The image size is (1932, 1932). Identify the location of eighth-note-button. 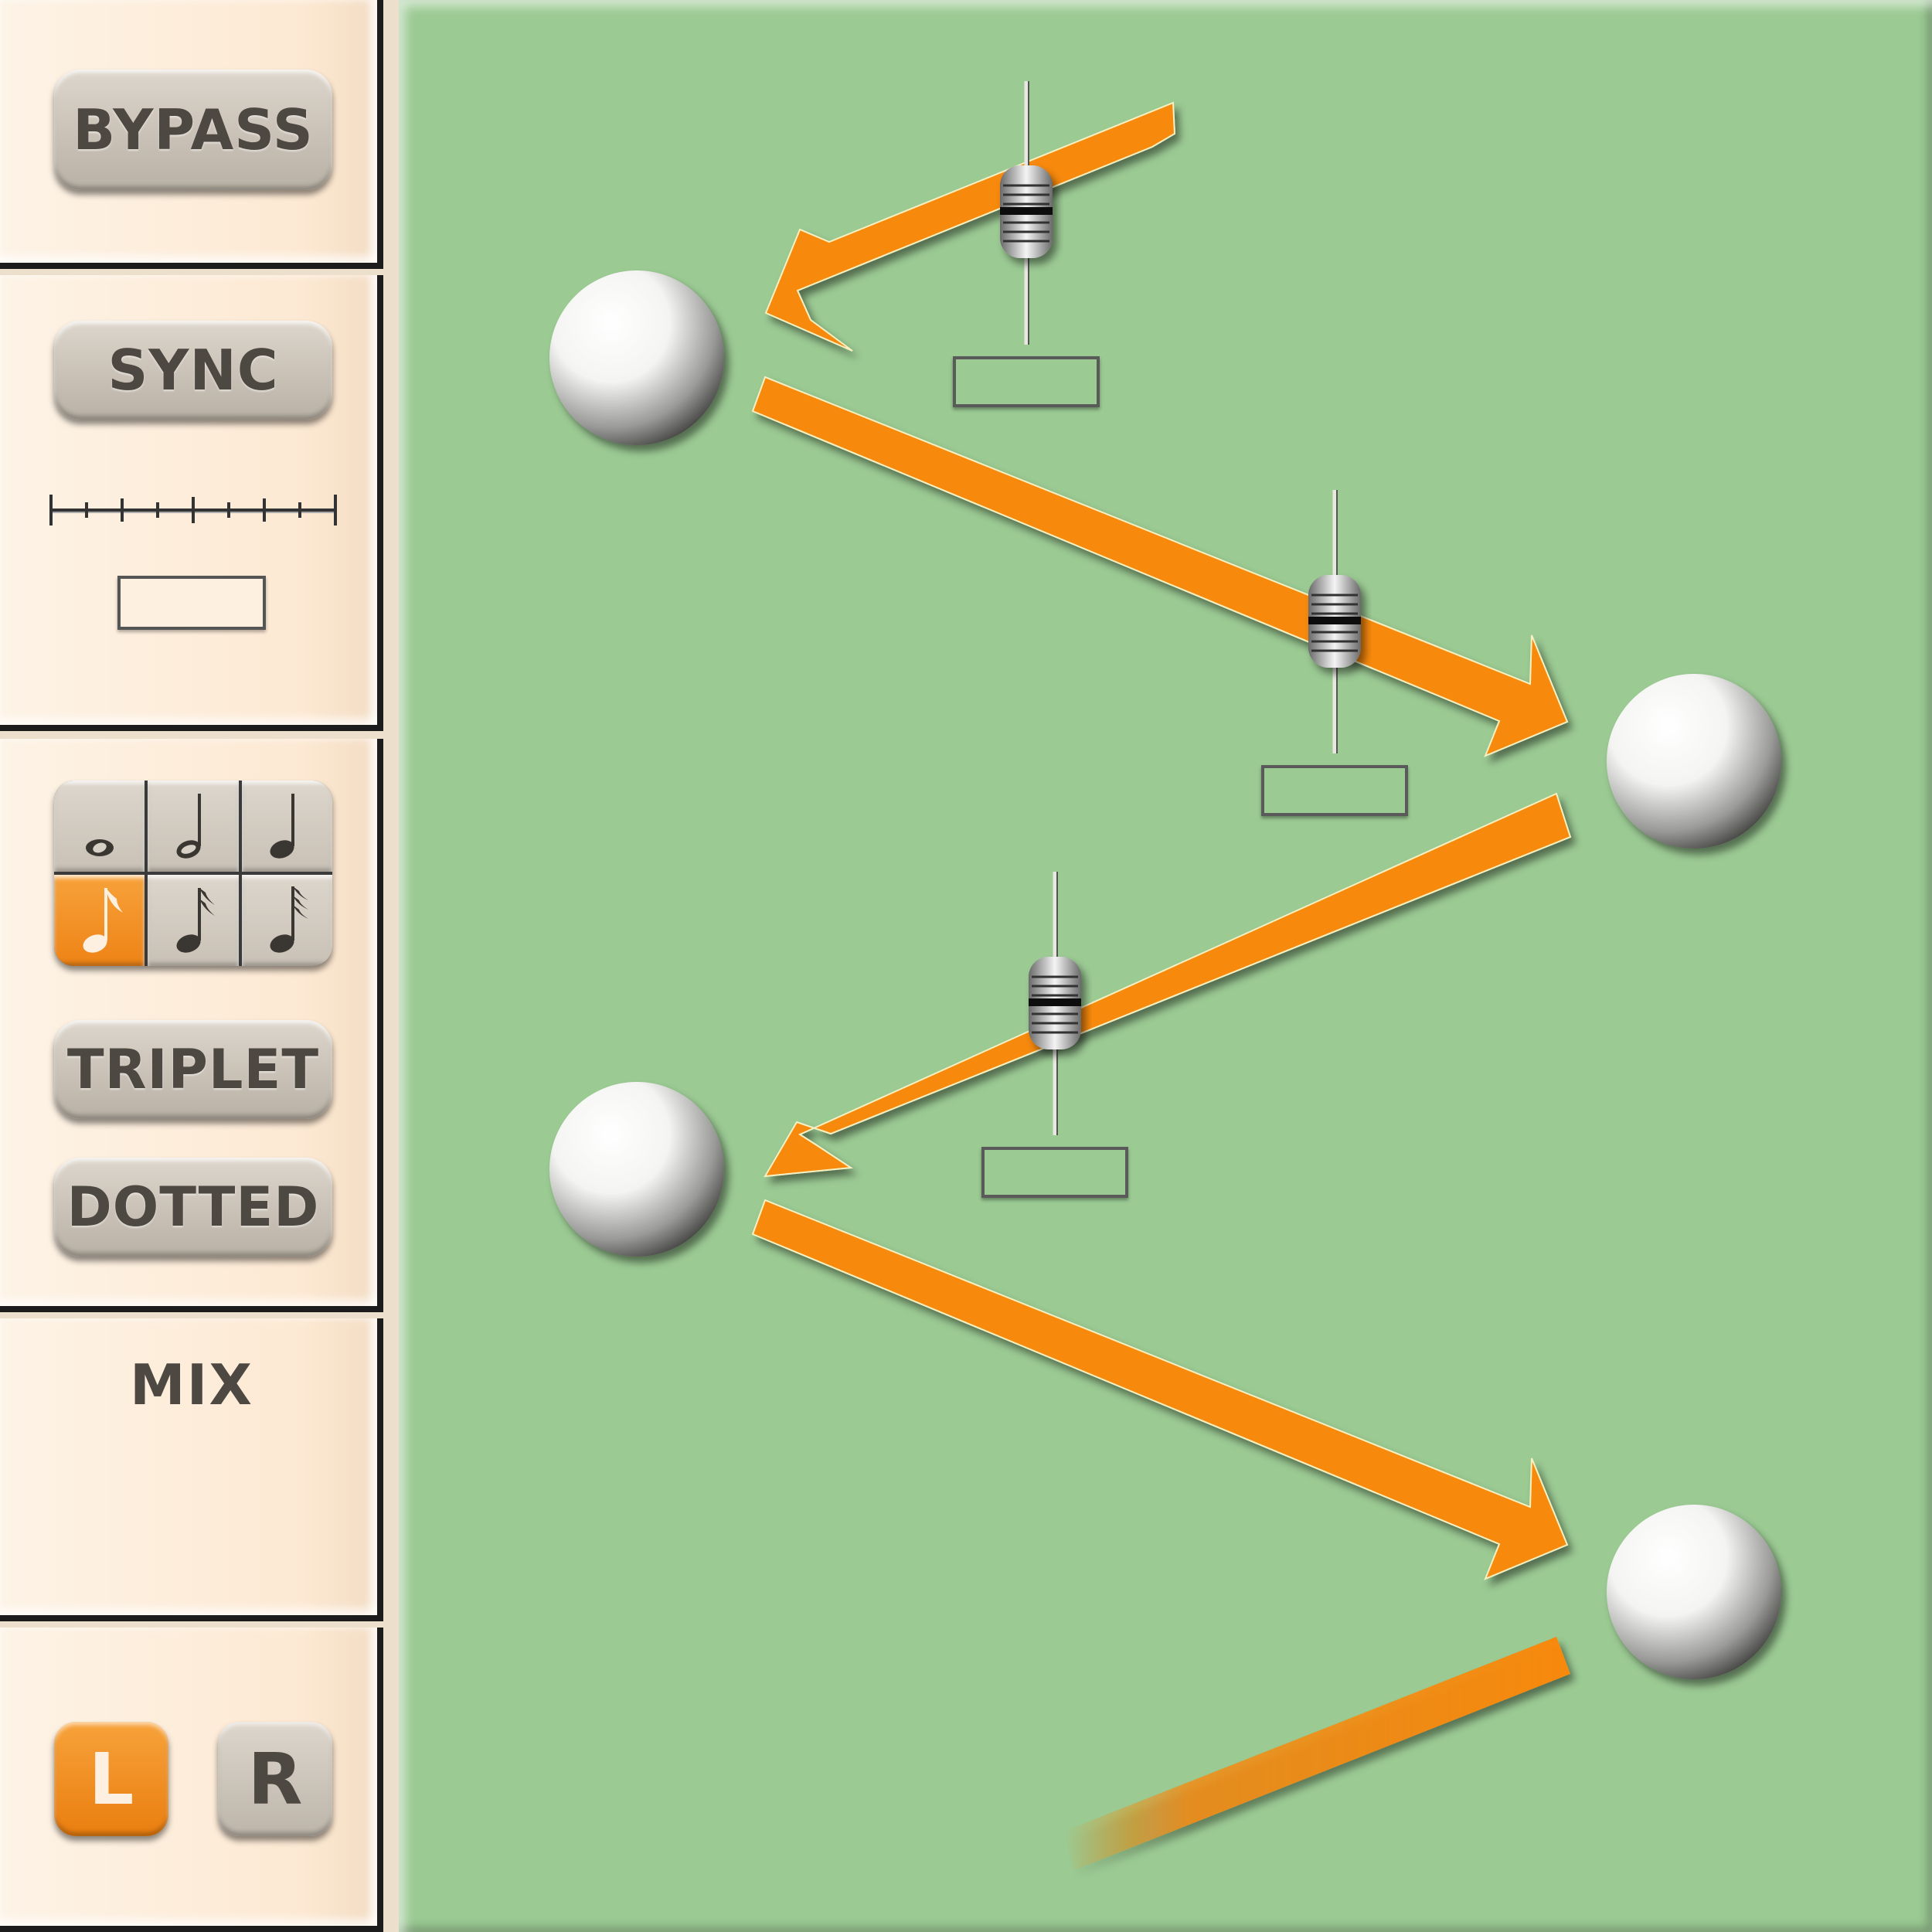
(99, 921).